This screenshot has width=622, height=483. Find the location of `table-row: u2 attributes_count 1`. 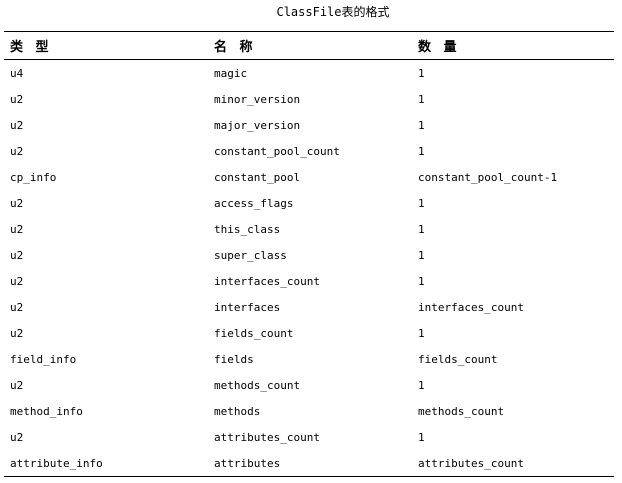

table-row: u2 attributes_count 1 is located at coordinates (309, 437).